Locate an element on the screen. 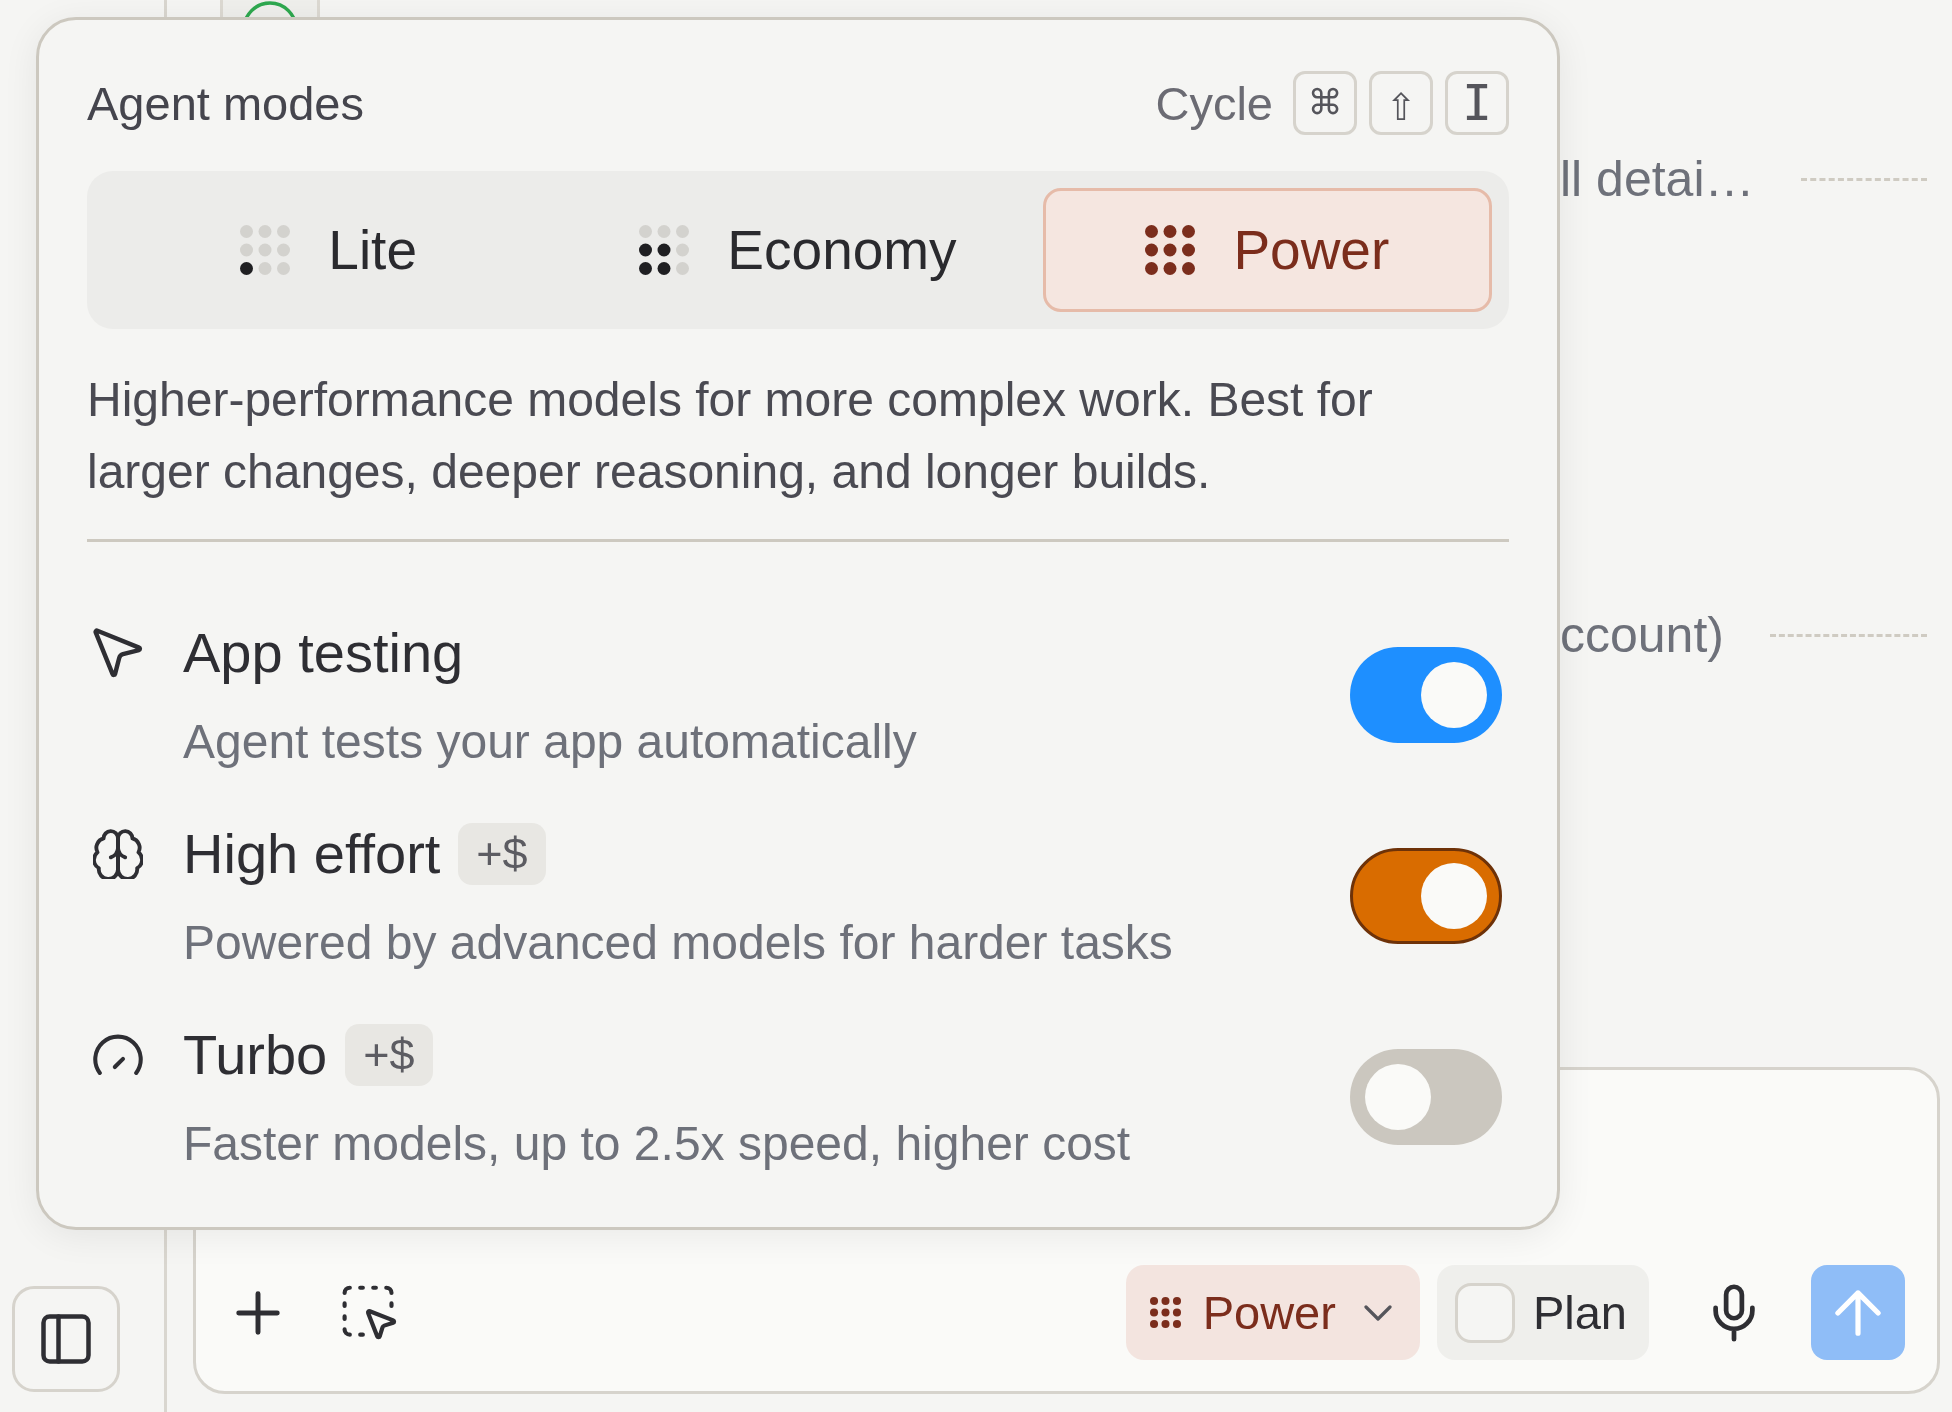 This screenshot has width=1952, height=1412. list-item-text: ccount) is located at coordinates (1642, 635).